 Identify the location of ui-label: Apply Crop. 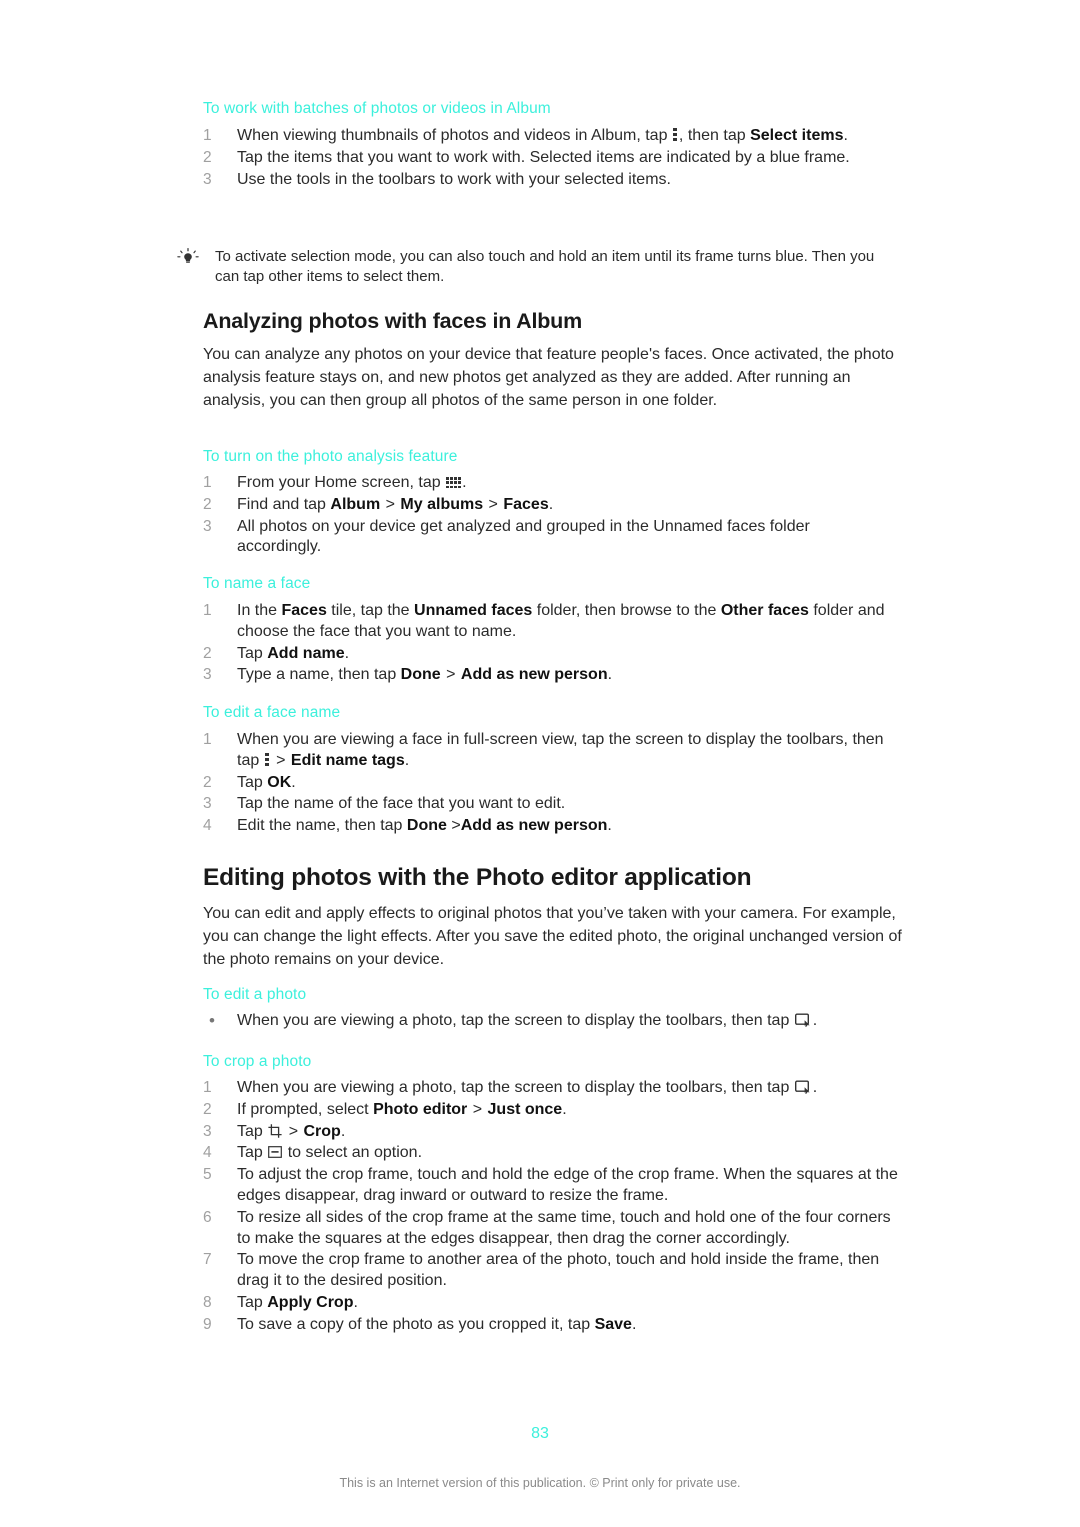
(310, 1302).